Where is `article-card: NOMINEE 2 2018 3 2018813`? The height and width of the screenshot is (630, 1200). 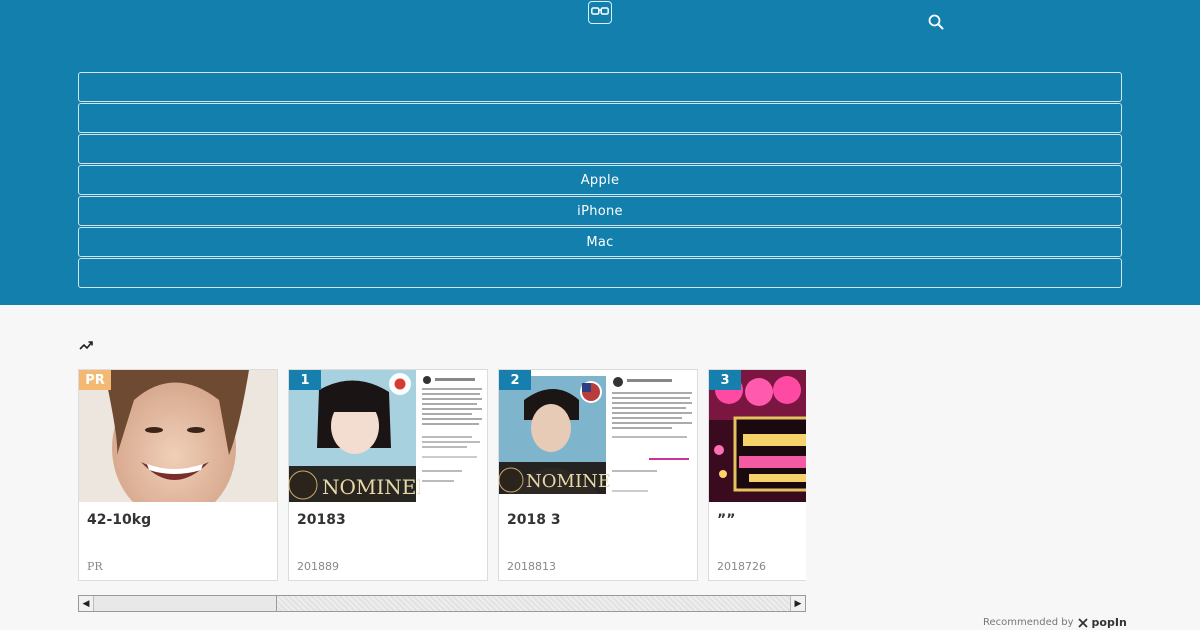
article-card: NOMINEE 2 2018 3 2018813 is located at coordinates (598, 475).